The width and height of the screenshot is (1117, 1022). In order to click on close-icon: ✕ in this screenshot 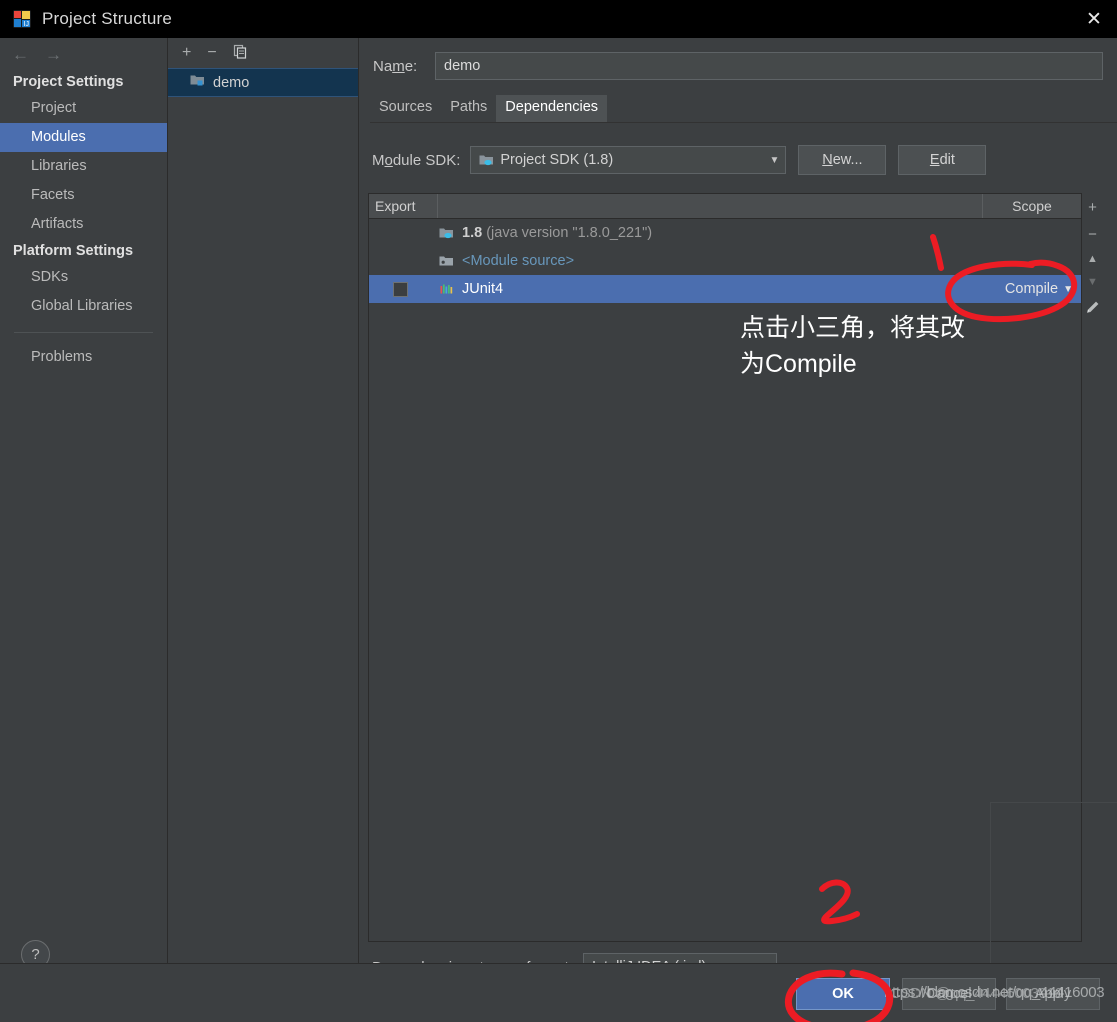, I will do `click(1094, 19)`.